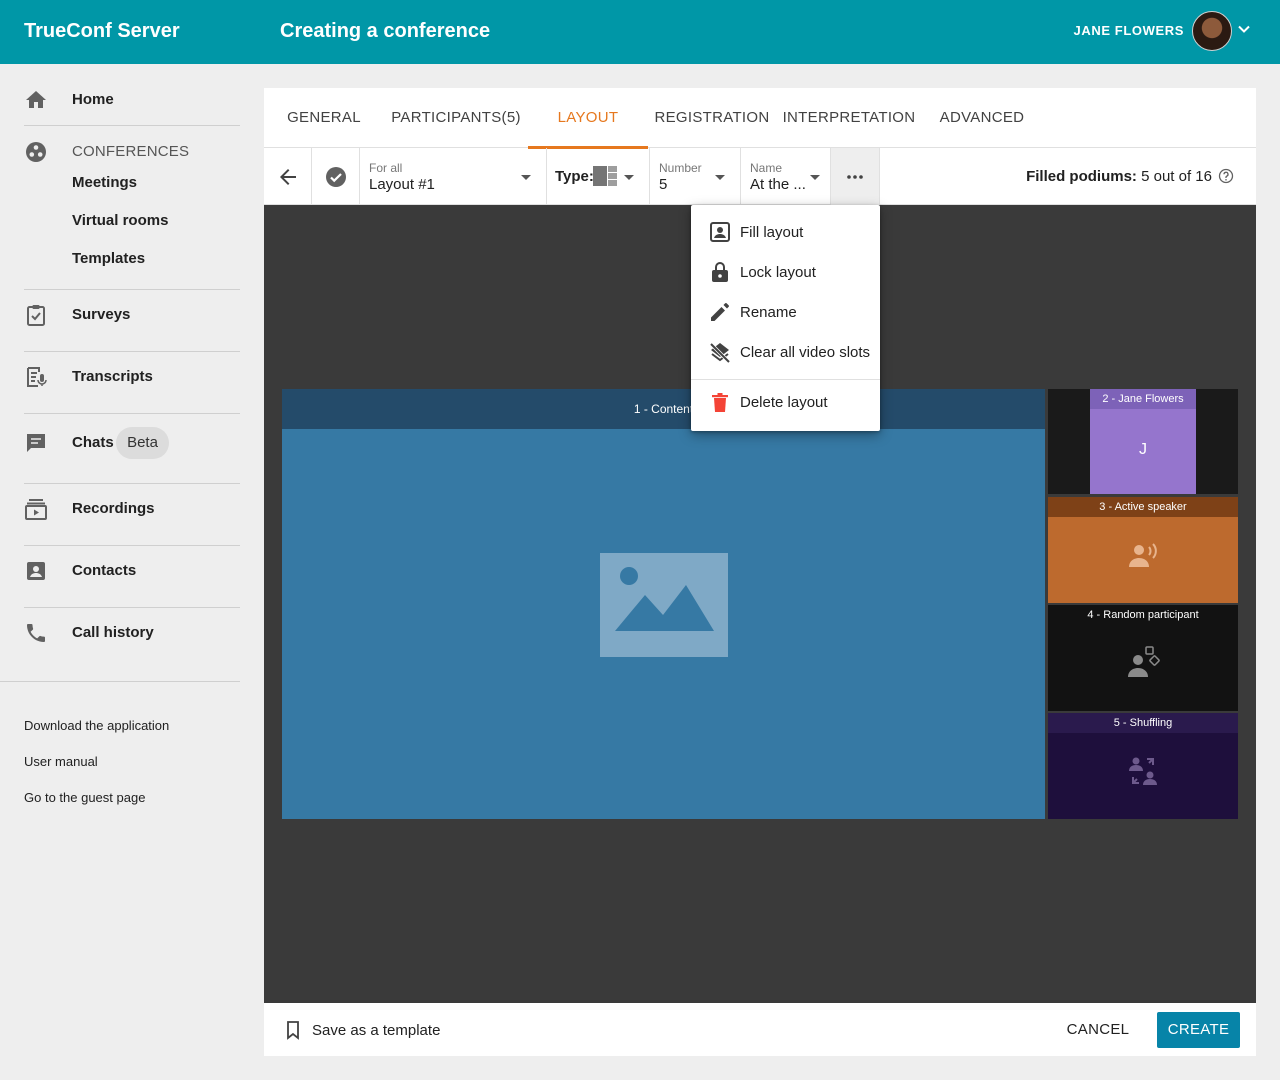  I want to click on layout-select-value: Layout #1, so click(402, 184).